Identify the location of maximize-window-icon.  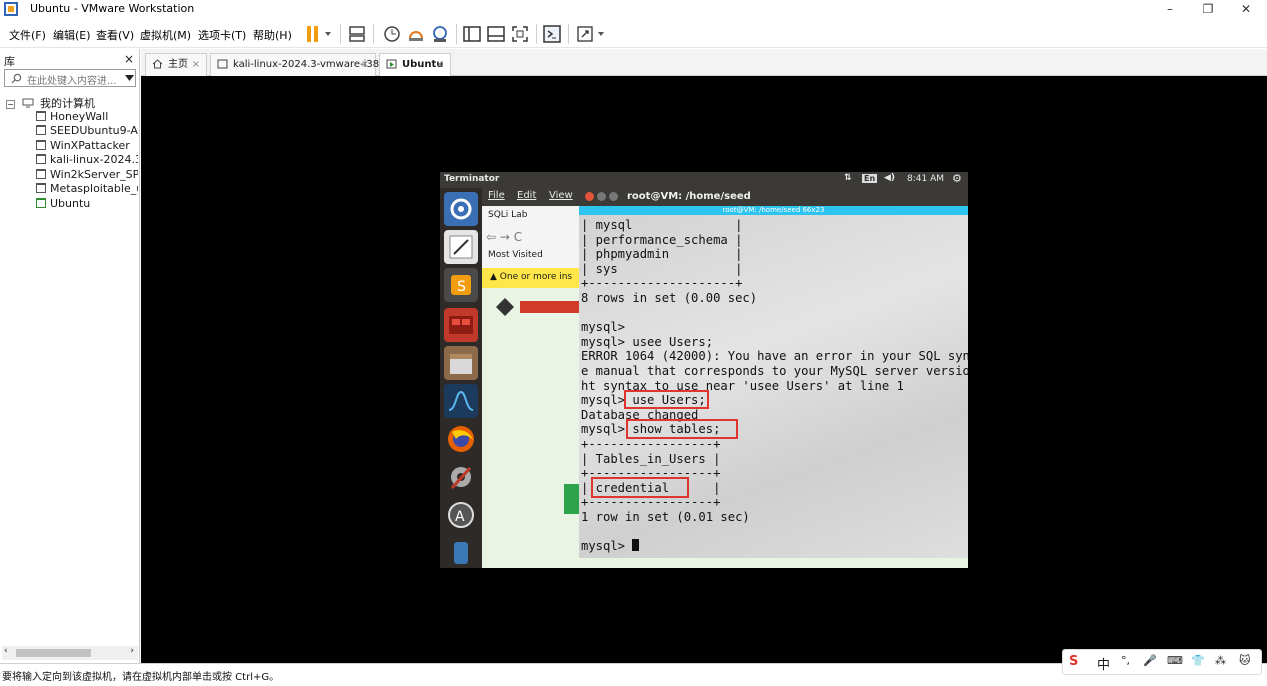
(613, 196).